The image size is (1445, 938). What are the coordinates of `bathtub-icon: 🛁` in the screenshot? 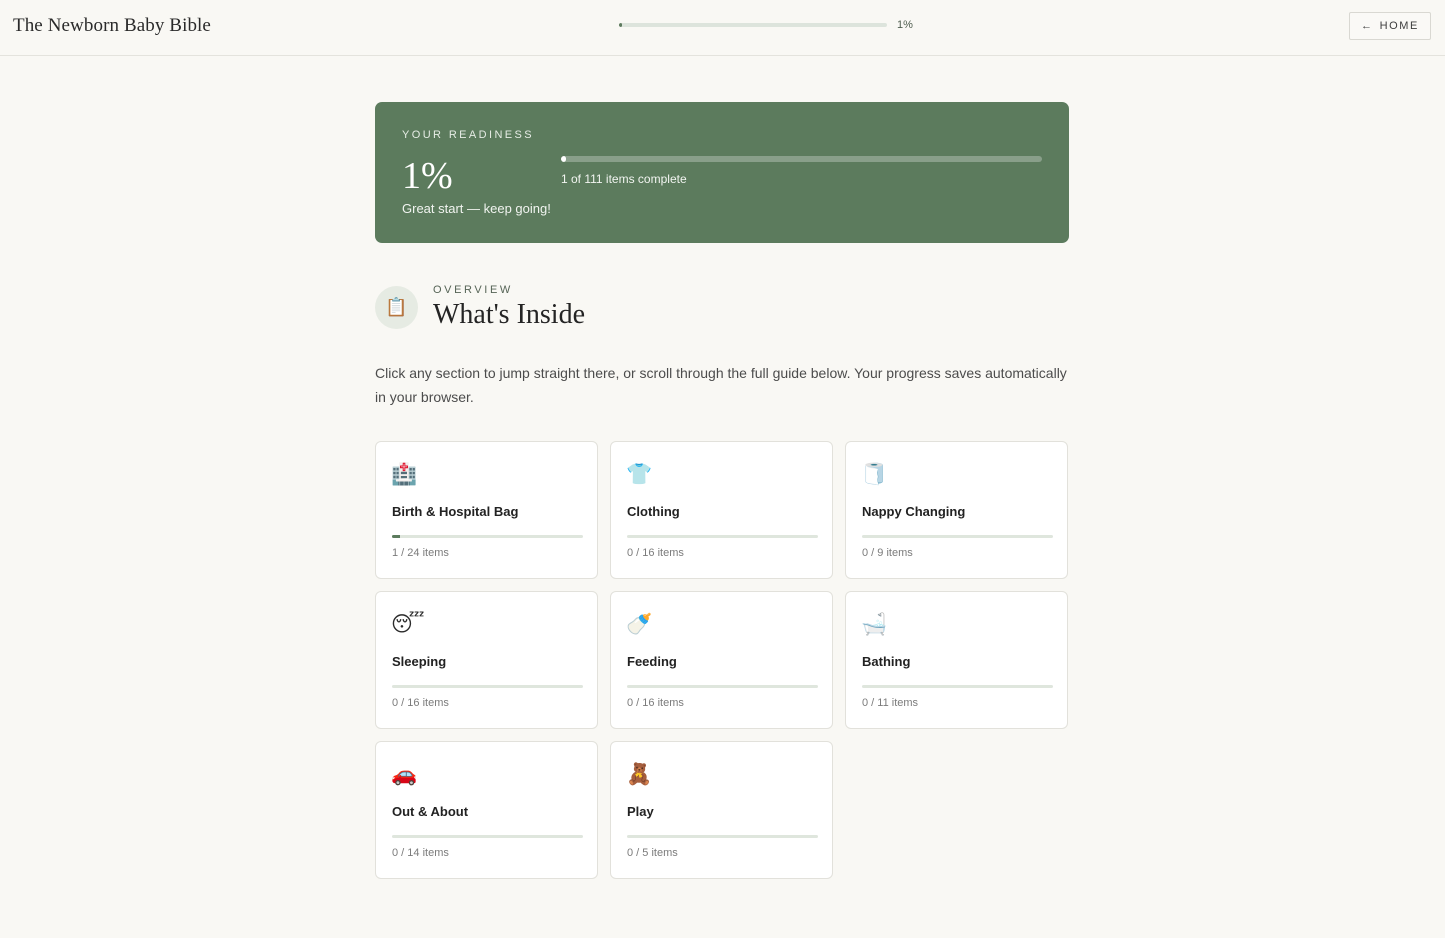 It's located at (874, 624).